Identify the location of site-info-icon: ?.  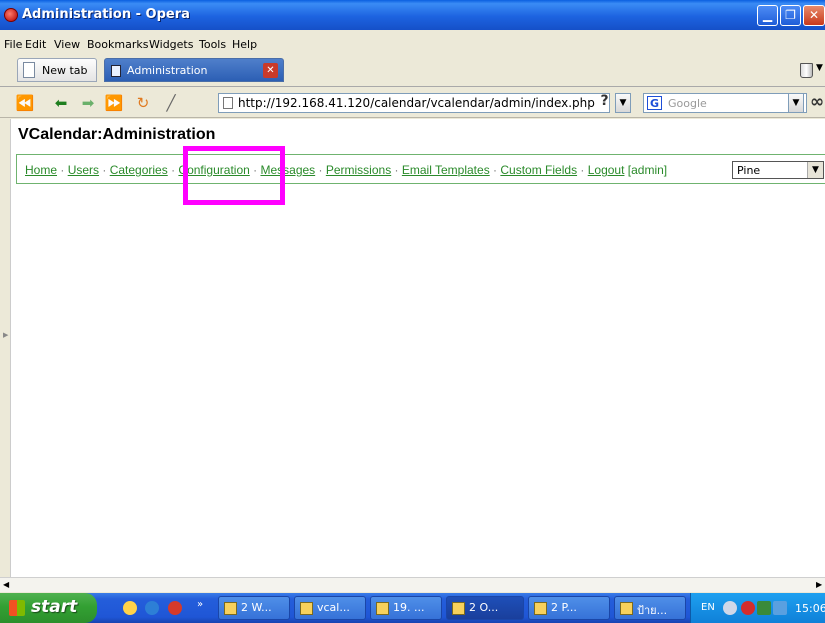
(604, 103).